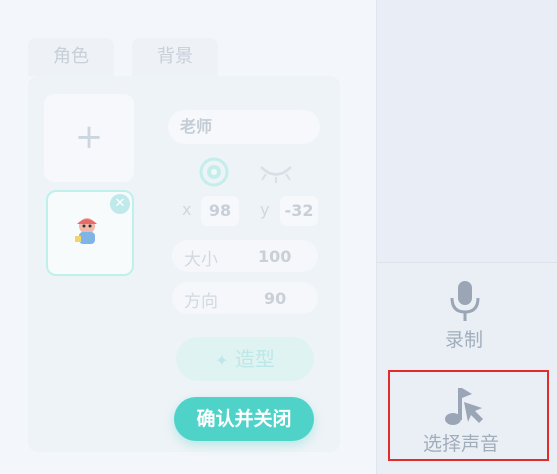 The width and height of the screenshot is (557, 474). What do you see at coordinates (275, 298) in the screenshot?
I see `direction-value: 90` at bounding box center [275, 298].